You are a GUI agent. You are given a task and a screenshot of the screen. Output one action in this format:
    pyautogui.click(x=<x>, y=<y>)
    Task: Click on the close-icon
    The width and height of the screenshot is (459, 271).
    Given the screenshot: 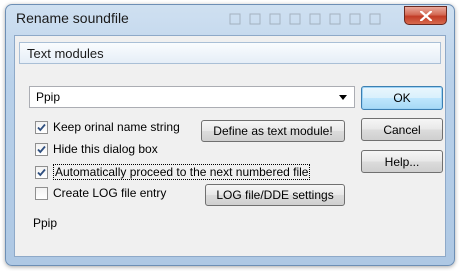 What is the action you would take?
    pyautogui.click(x=425, y=15)
    